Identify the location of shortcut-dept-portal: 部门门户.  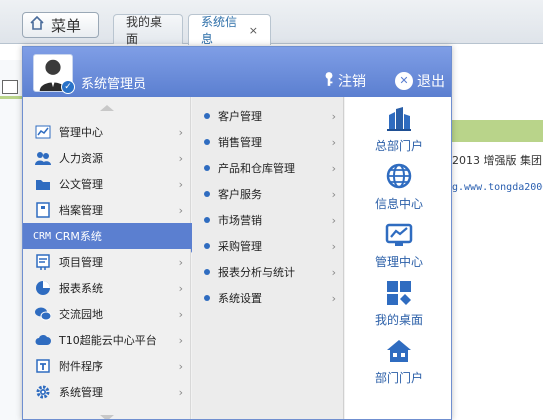
(398, 365).